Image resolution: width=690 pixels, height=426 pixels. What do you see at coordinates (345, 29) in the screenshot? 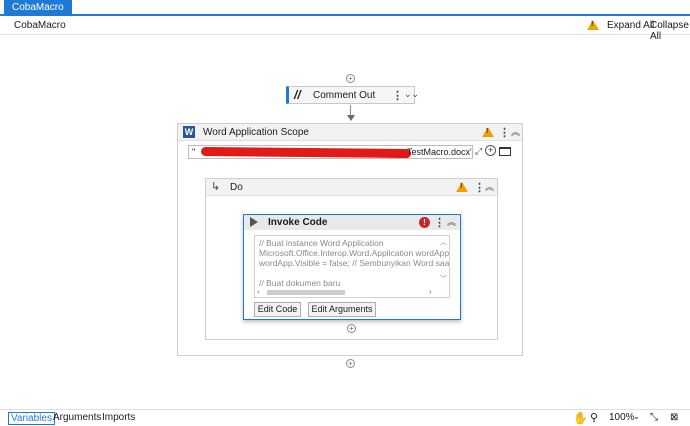
I see `designer-toolbar: CobaMacro Expand All Collapse All` at bounding box center [345, 29].